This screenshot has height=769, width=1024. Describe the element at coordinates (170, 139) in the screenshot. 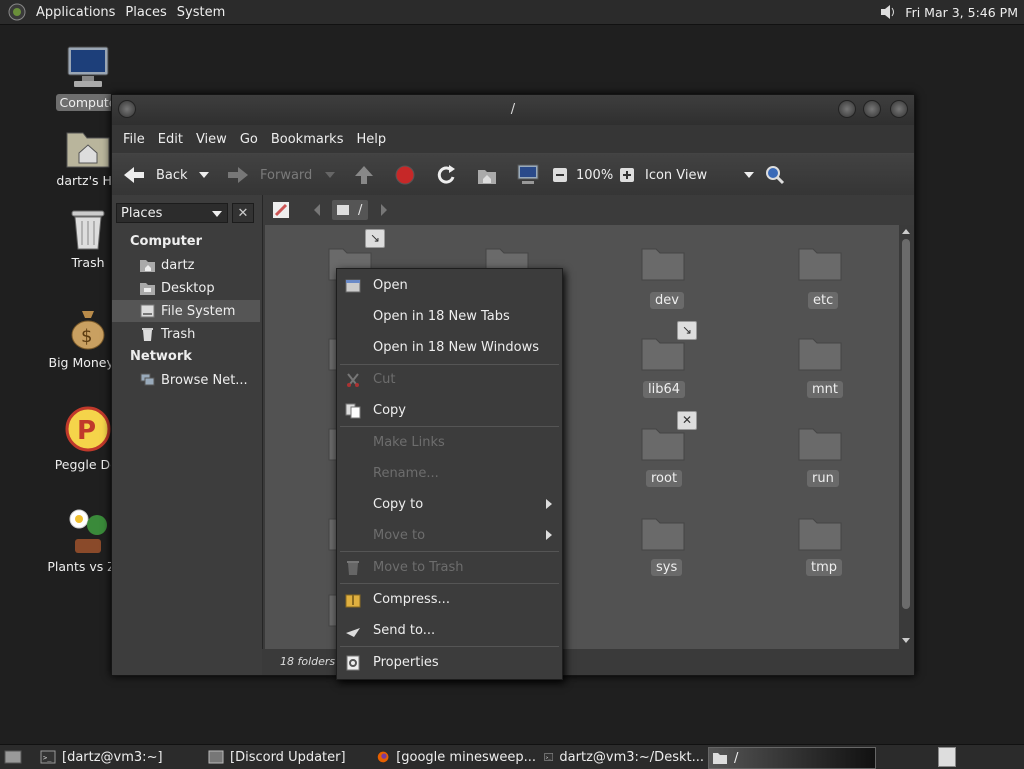

I see `menu-edit: Edit` at that location.